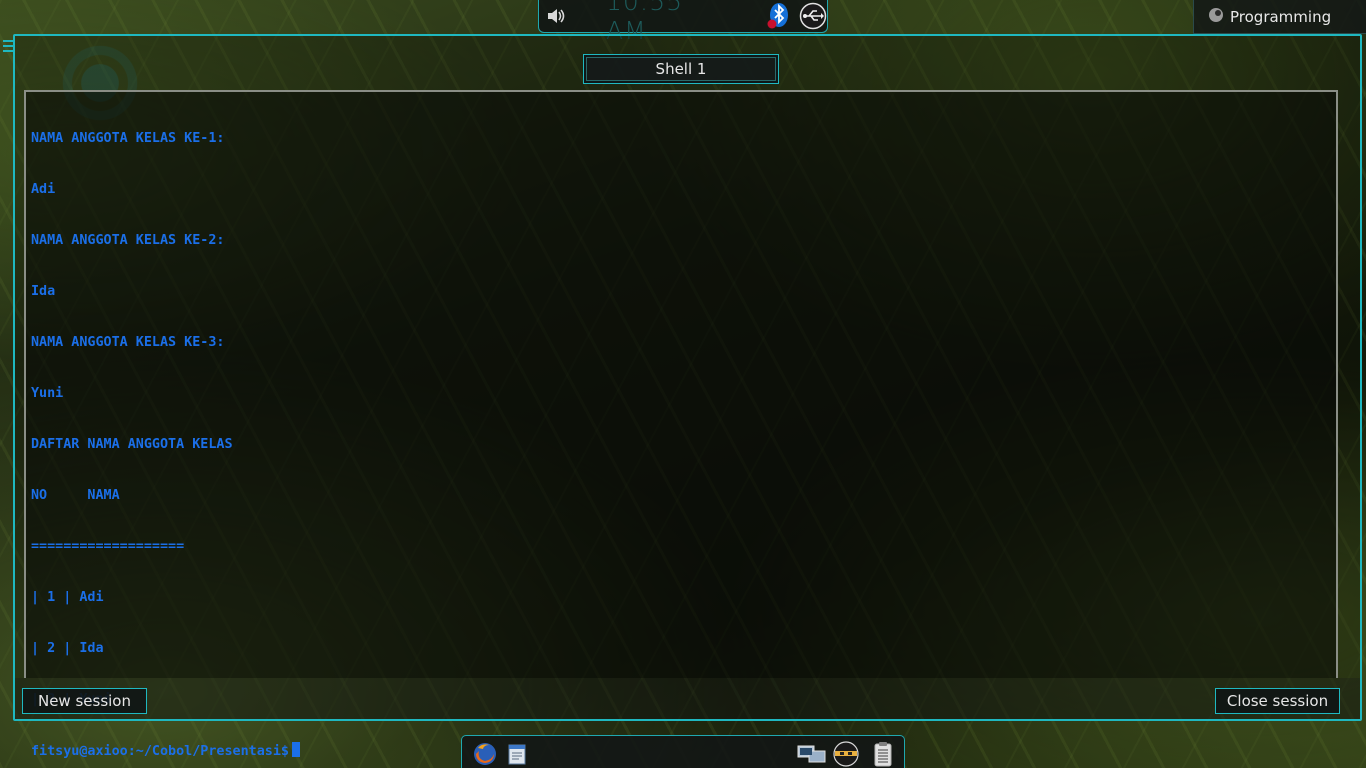 The width and height of the screenshot is (1366, 768). What do you see at coordinates (485, 754) in the screenshot?
I see `firefox-icon` at bounding box center [485, 754].